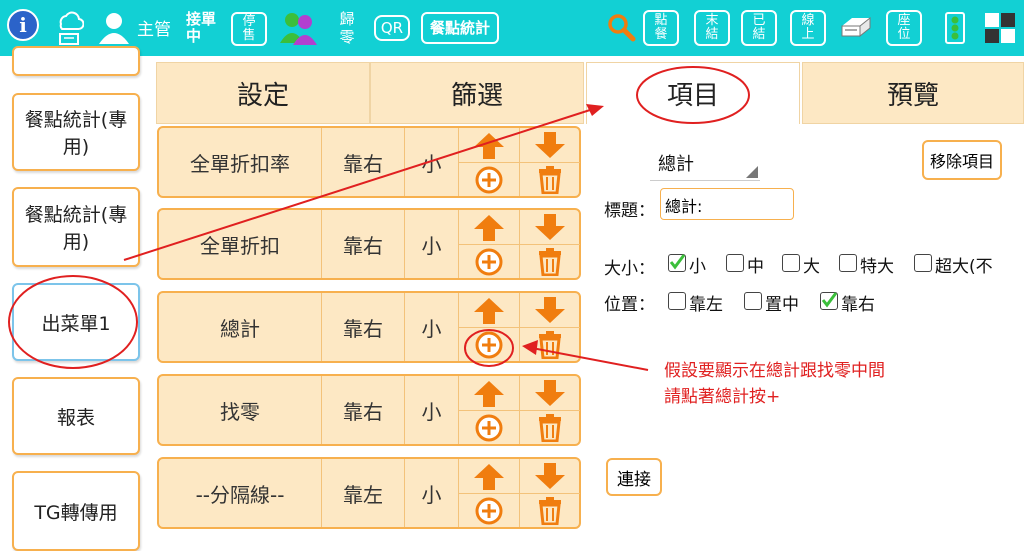 This screenshot has height=551, width=1024. Describe the element at coordinates (774, 371) in the screenshot. I see `annotation-note-line1: 假設要顯示在總計跟找零中間` at that location.